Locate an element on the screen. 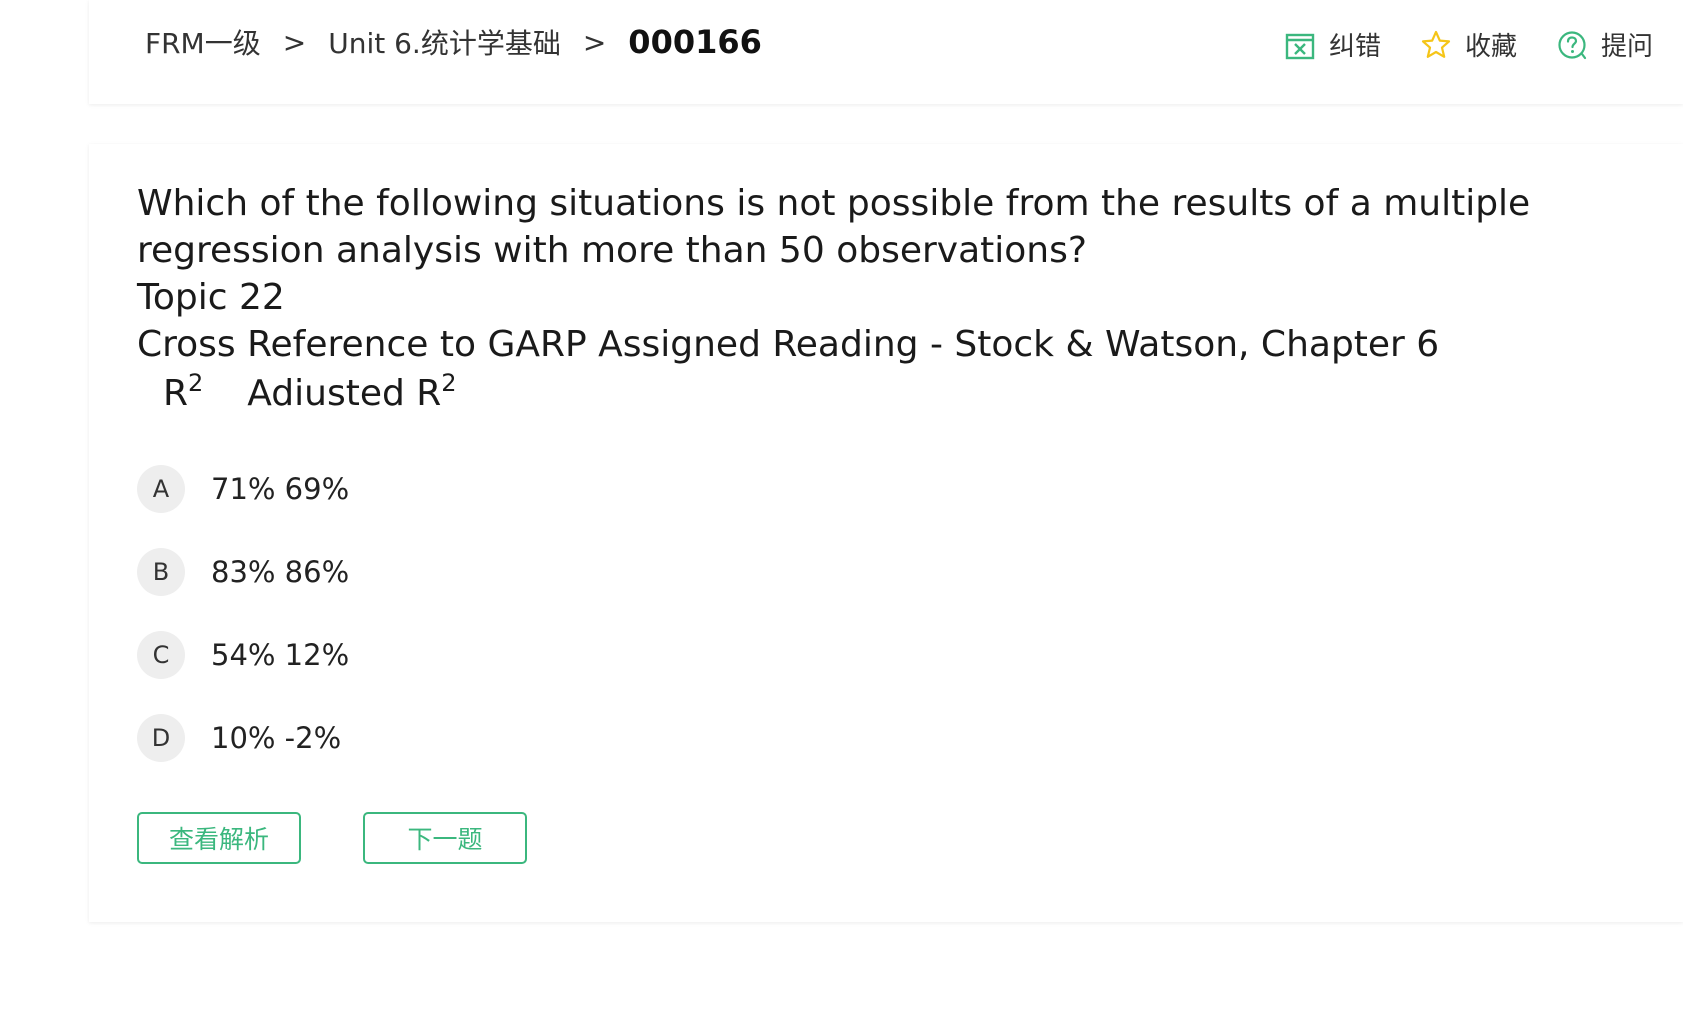 The height and width of the screenshot is (1028, 1683). favorite-label: 收藏 is located at coordinates (1490, 47).